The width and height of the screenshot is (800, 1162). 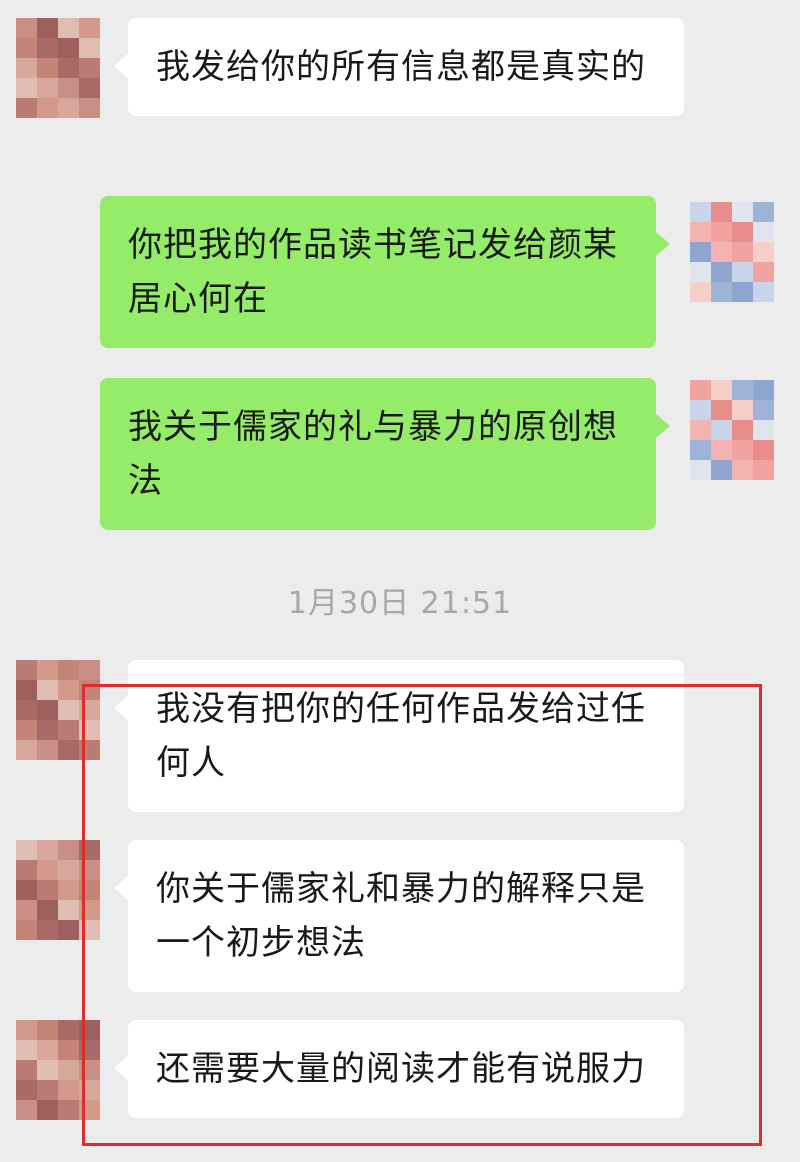 I want to click on message-text: 我发给你的所有信息都是真实的, so click(x=401, y=67).